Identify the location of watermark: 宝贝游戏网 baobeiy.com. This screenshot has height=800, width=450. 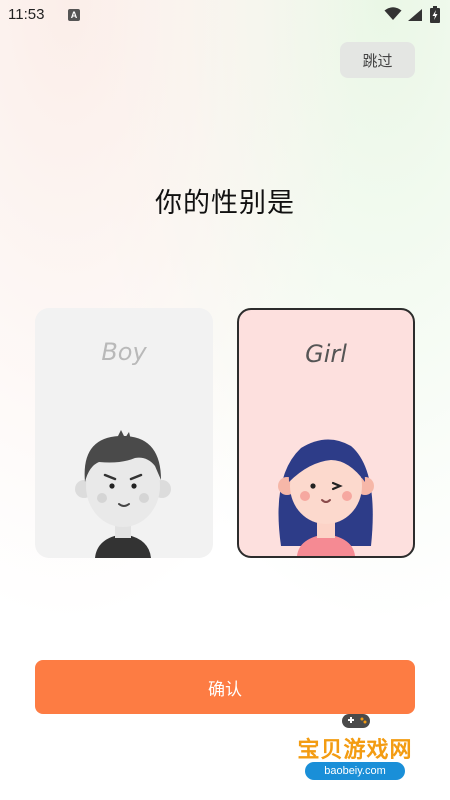
(355, 754).